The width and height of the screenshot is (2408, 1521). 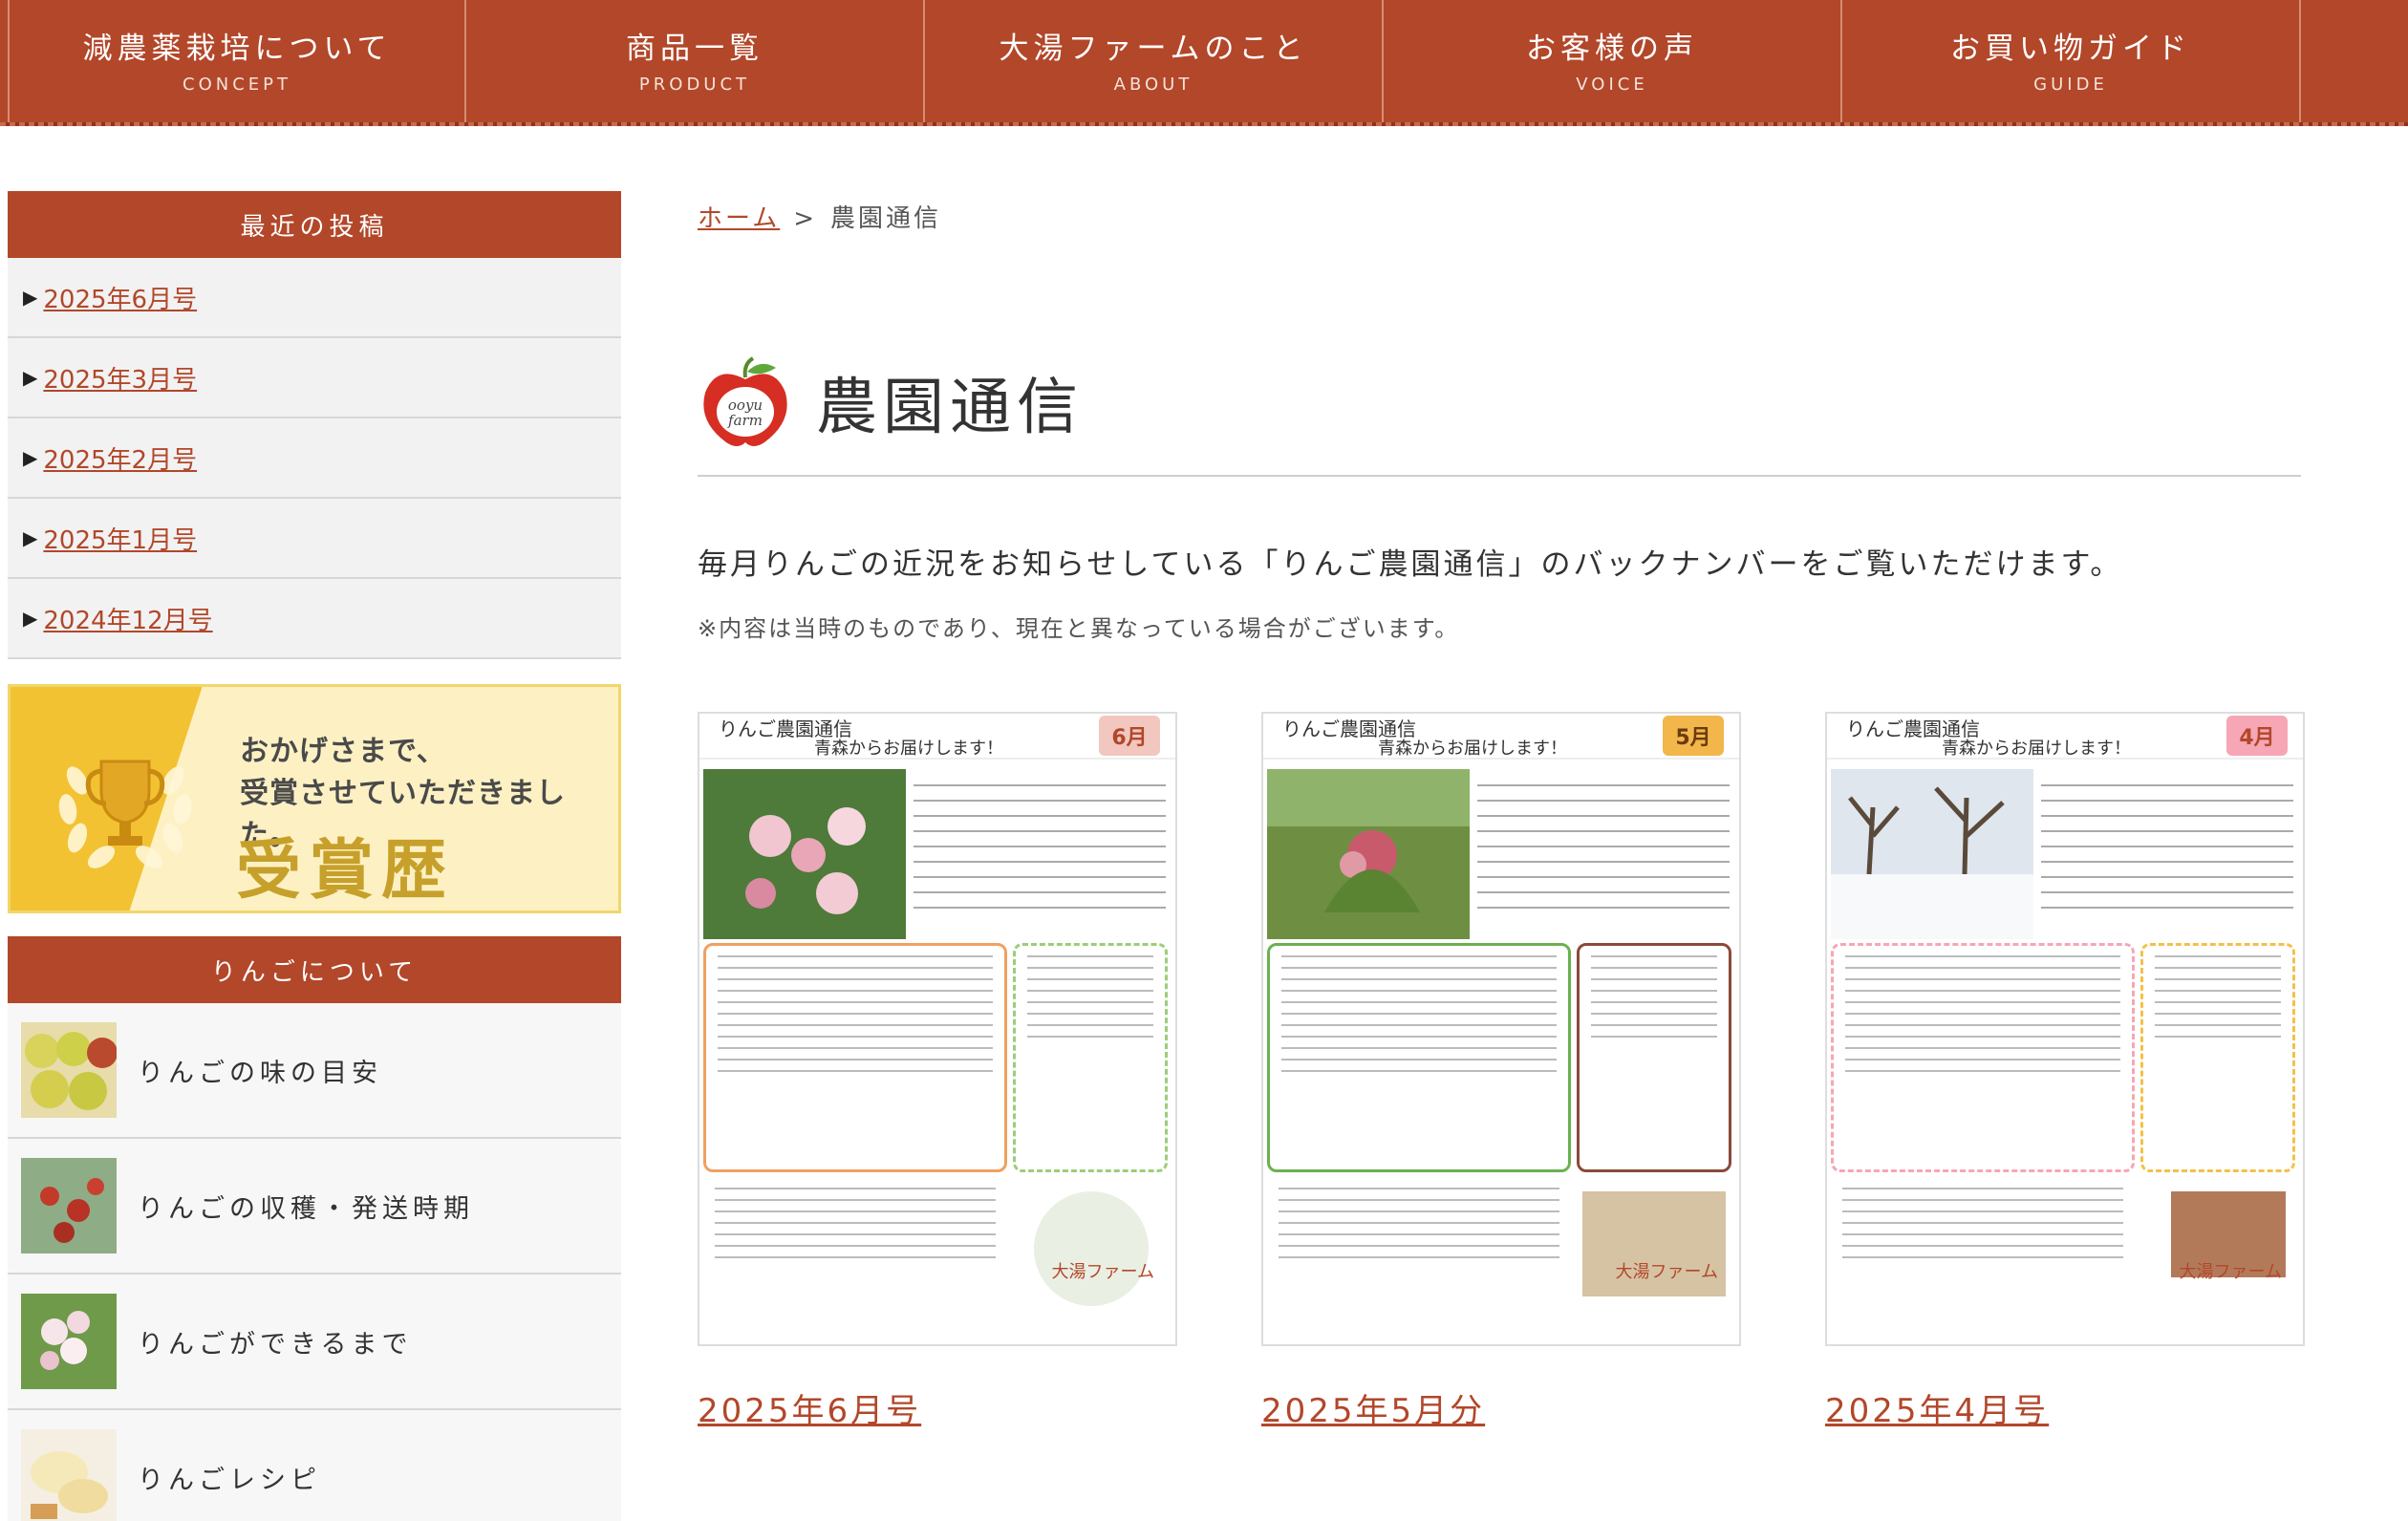 I want to click on month-badge: 6月, so click(x=1130, y=736).